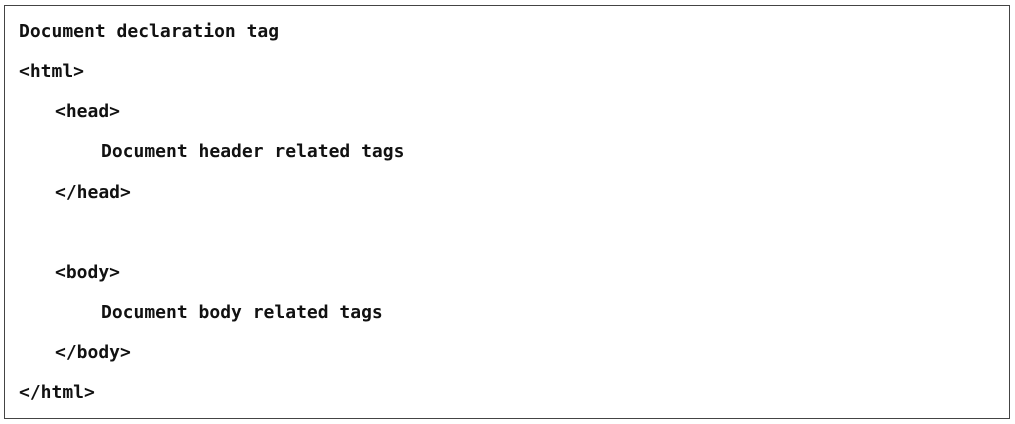 The image size is (1015, 424). I want to click on code-line-head-close: </head>, so click(93, 192).